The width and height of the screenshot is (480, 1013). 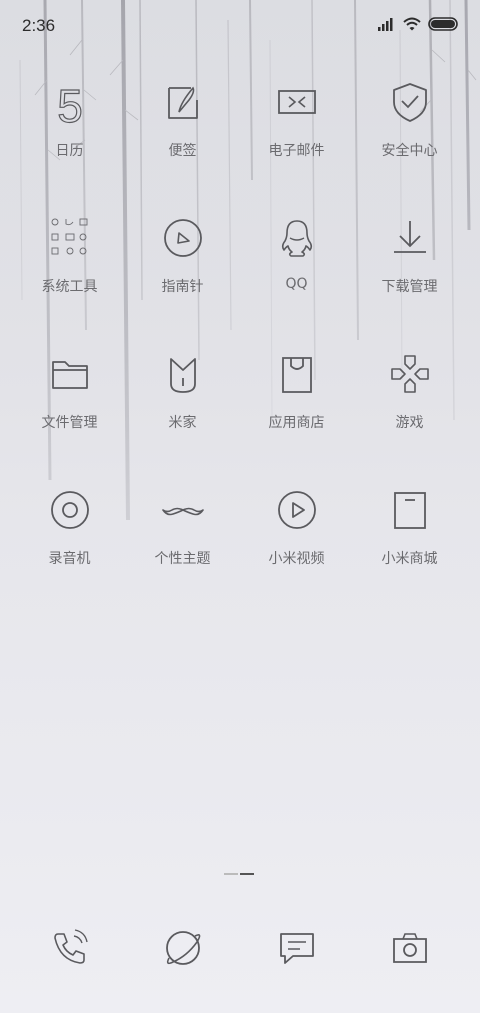 What do you see at coordinates (69, 510) in the screenshot?
I see `recorder-icon` at bounding box center [69, 510].